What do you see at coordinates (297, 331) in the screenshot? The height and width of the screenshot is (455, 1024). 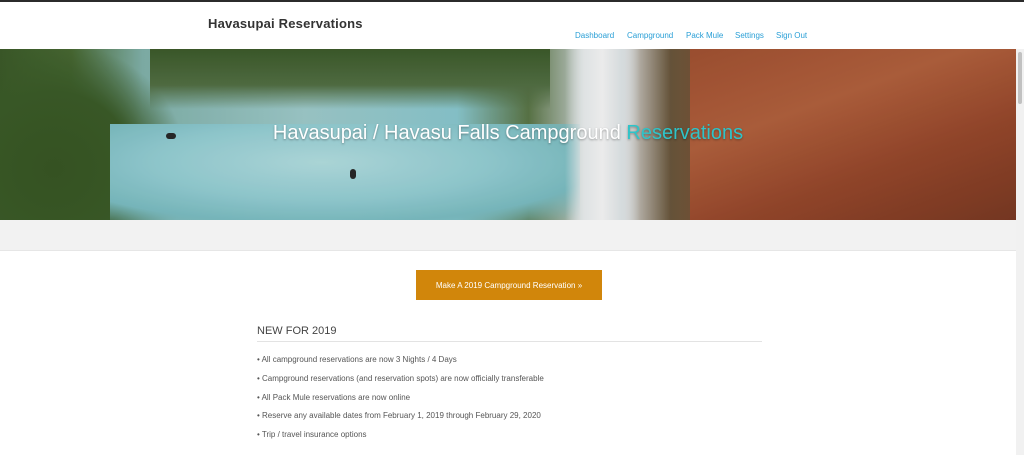 I see `new-for-2019-heading: NEW FOR 2019` at bounding box center [297, 331].